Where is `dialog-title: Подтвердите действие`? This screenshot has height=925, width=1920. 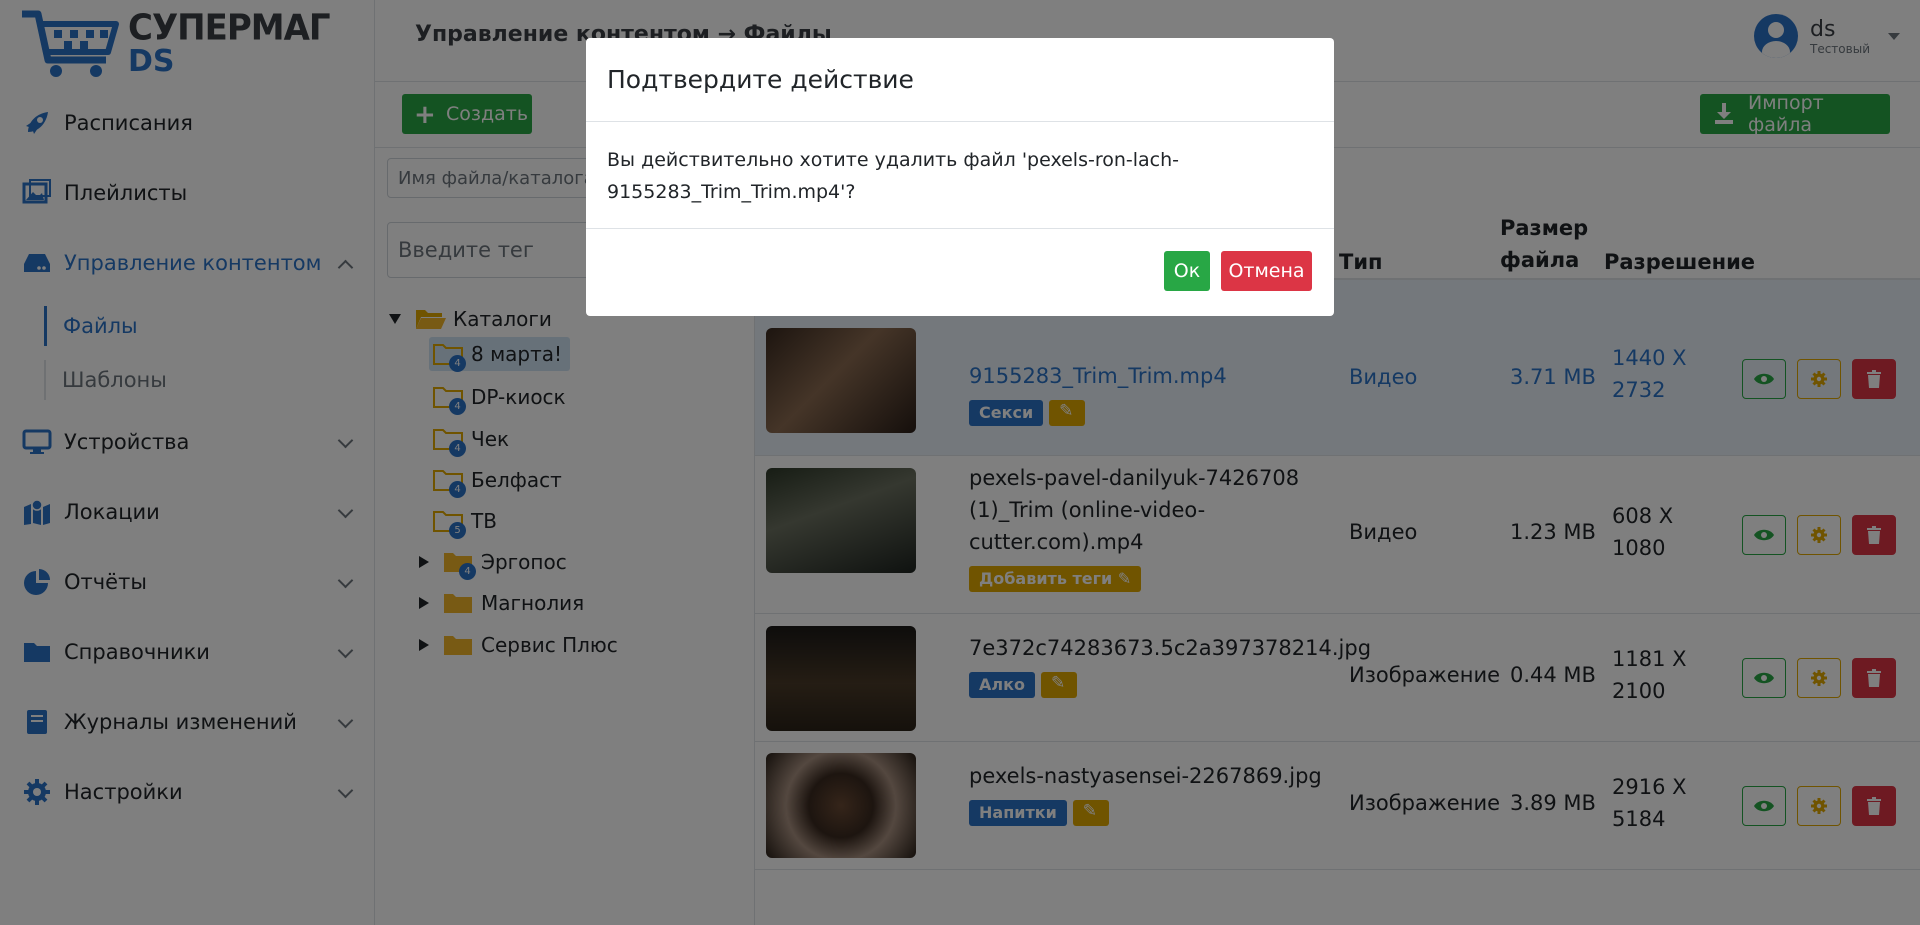 dialog-title: Подтвердите действие is located at coordinates (960, 80).